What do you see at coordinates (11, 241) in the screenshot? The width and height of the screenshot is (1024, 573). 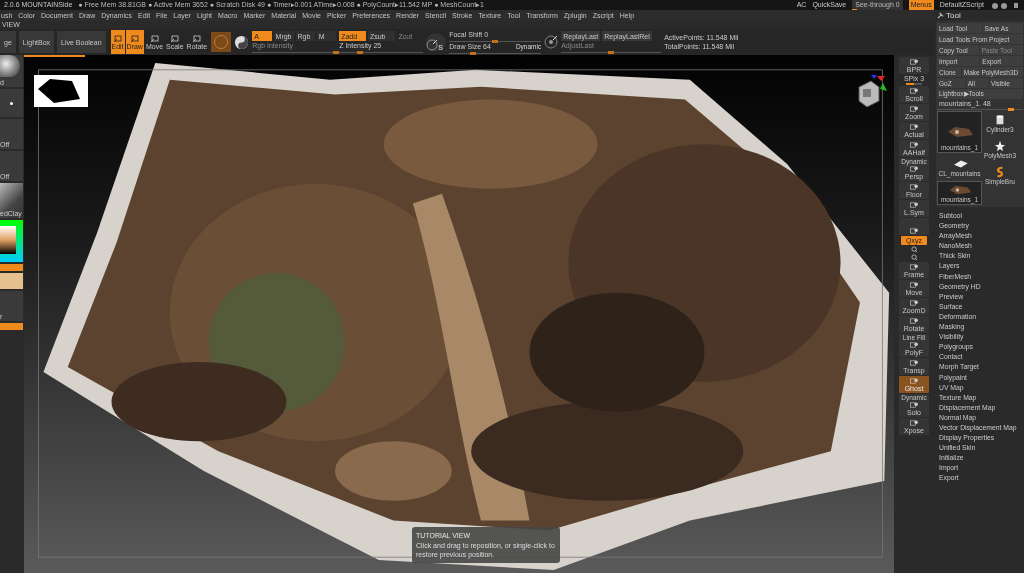 I see `color-picker` at bounding box center [11, 241].